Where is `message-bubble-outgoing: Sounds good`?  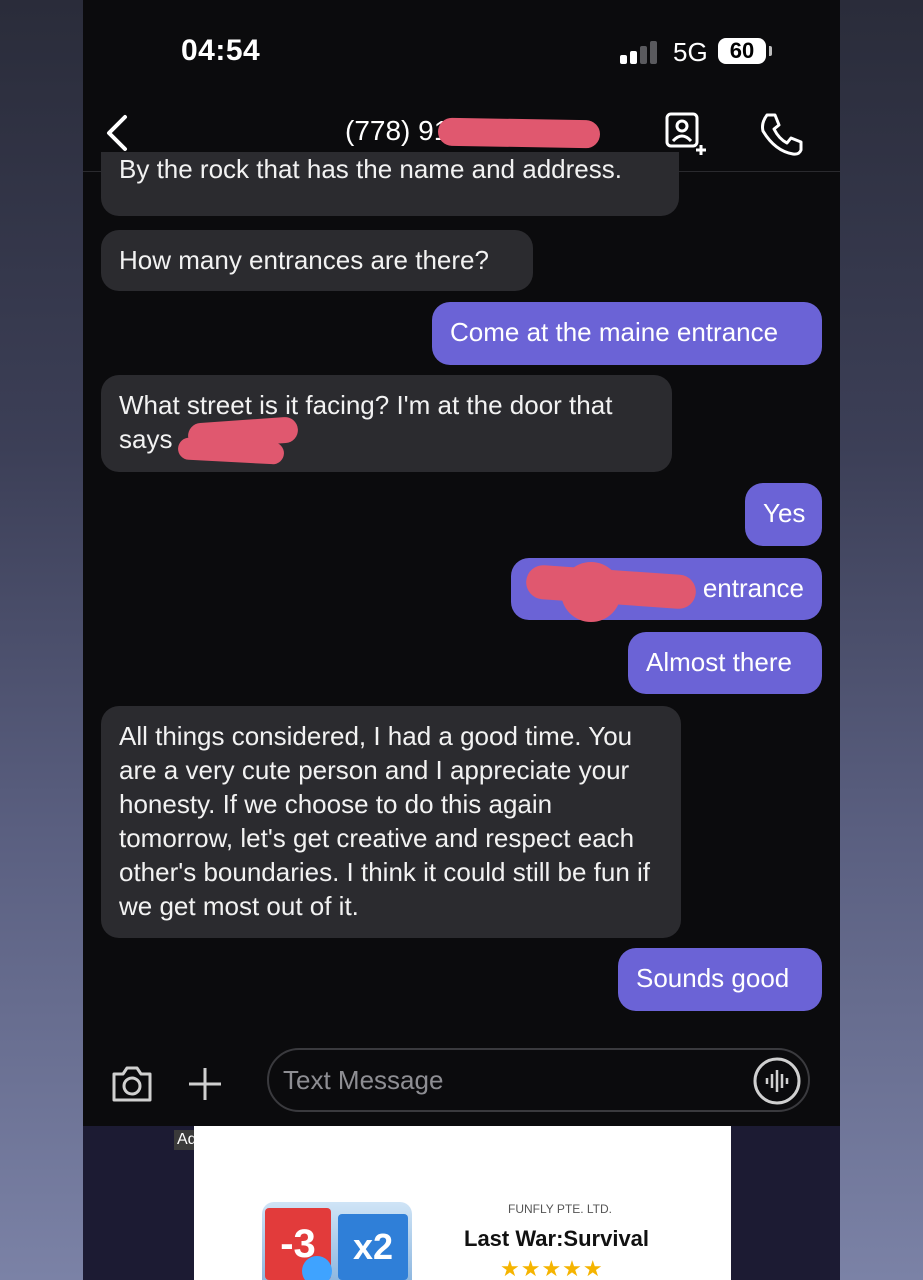 message-bubble-outgoing: Sounds good is located at coordinates (720, 979).